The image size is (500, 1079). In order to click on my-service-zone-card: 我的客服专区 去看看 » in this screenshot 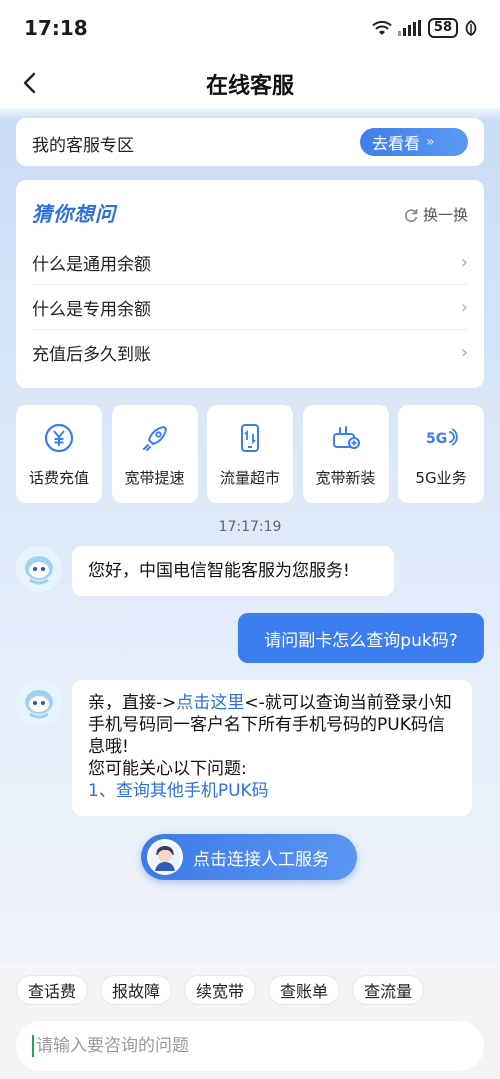, I will do `click(250, 142)`.